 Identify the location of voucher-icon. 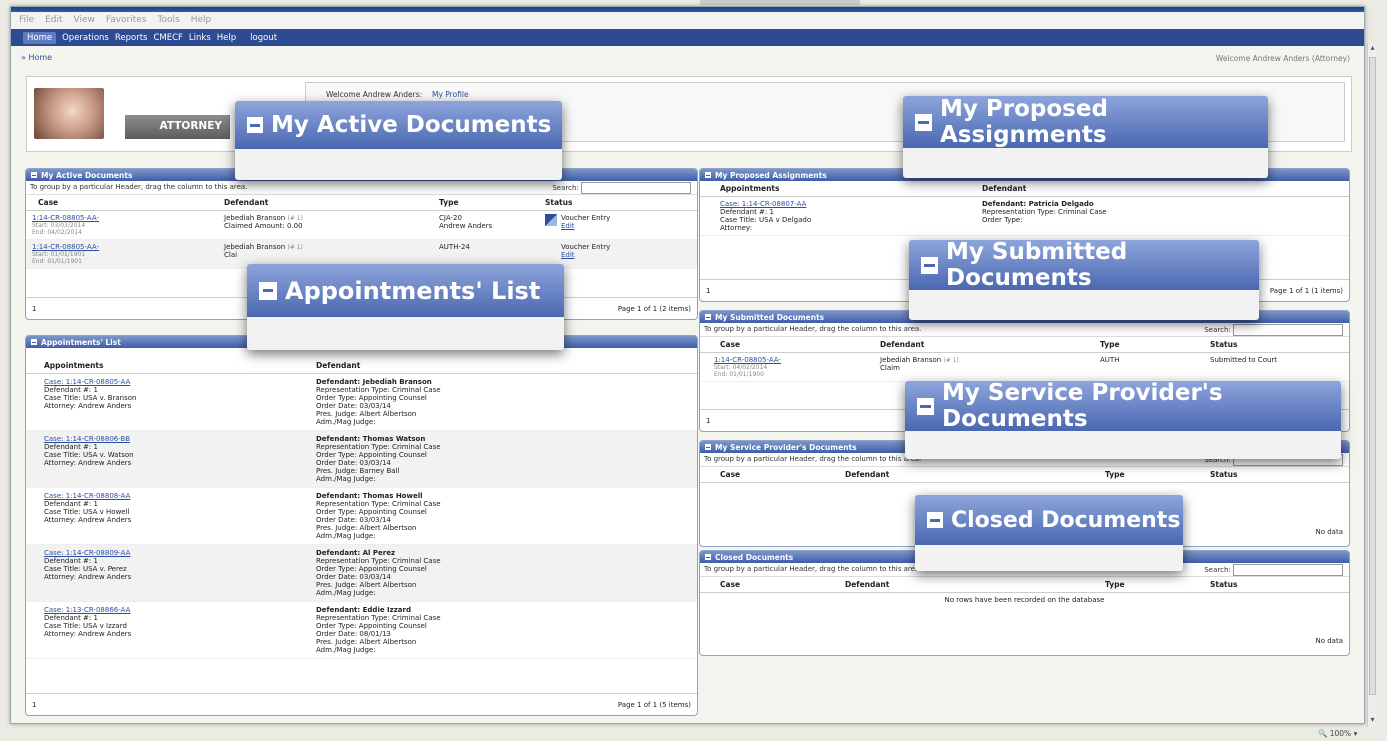
(551, 220).